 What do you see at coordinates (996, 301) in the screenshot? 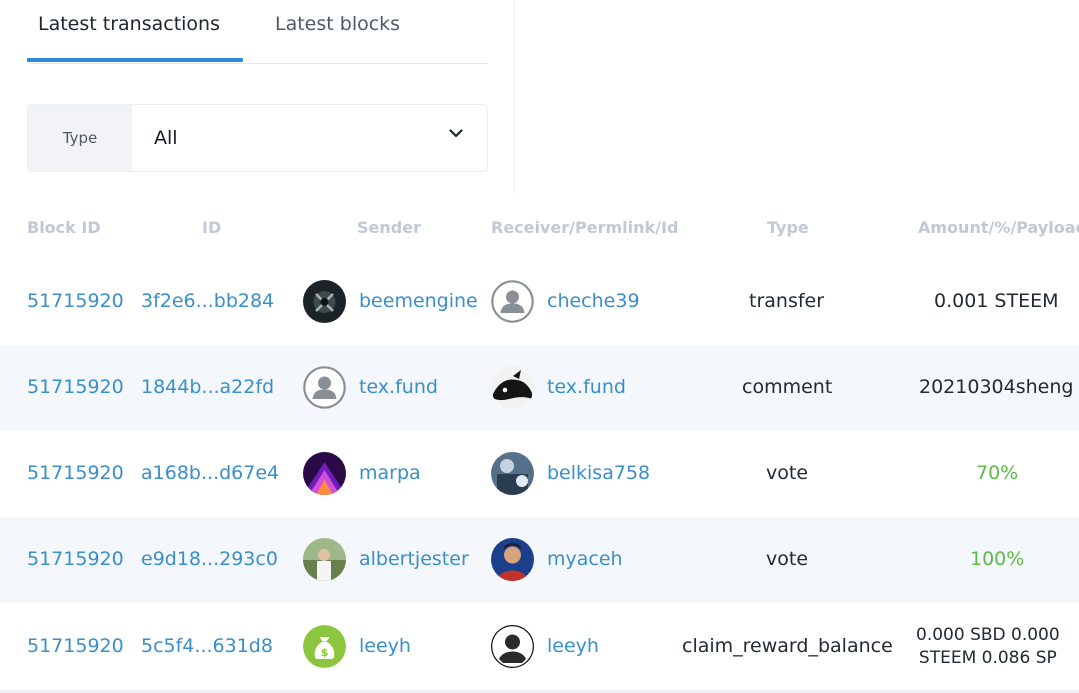
I see `amount-value: 0.001 STEEM` at bounding box center [996, 301].